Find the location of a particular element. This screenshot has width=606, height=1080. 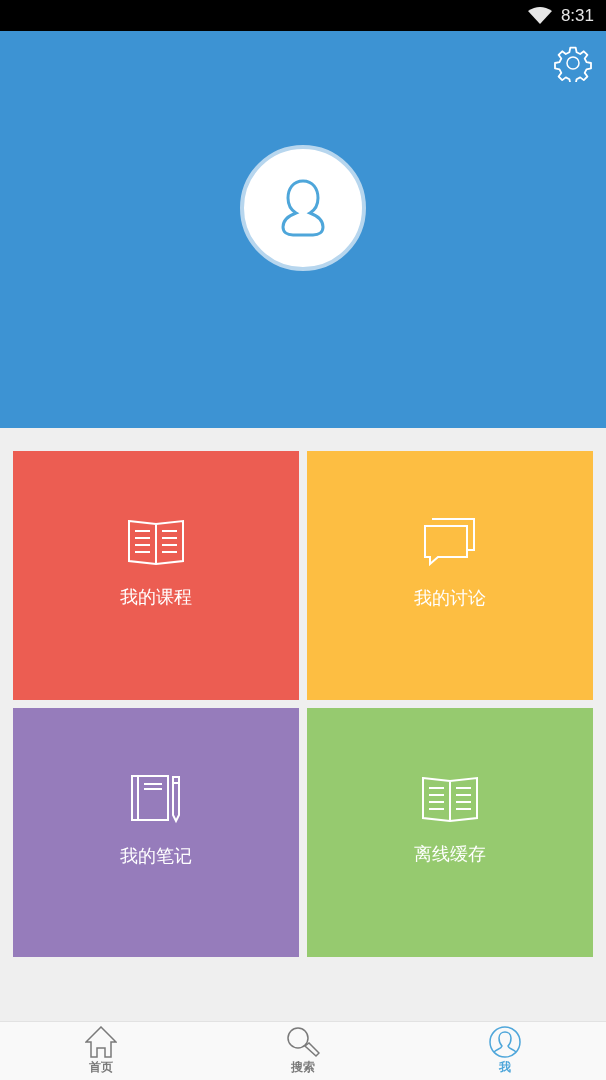

nav-tab: 首页 is located at coordinates (101, 1051).